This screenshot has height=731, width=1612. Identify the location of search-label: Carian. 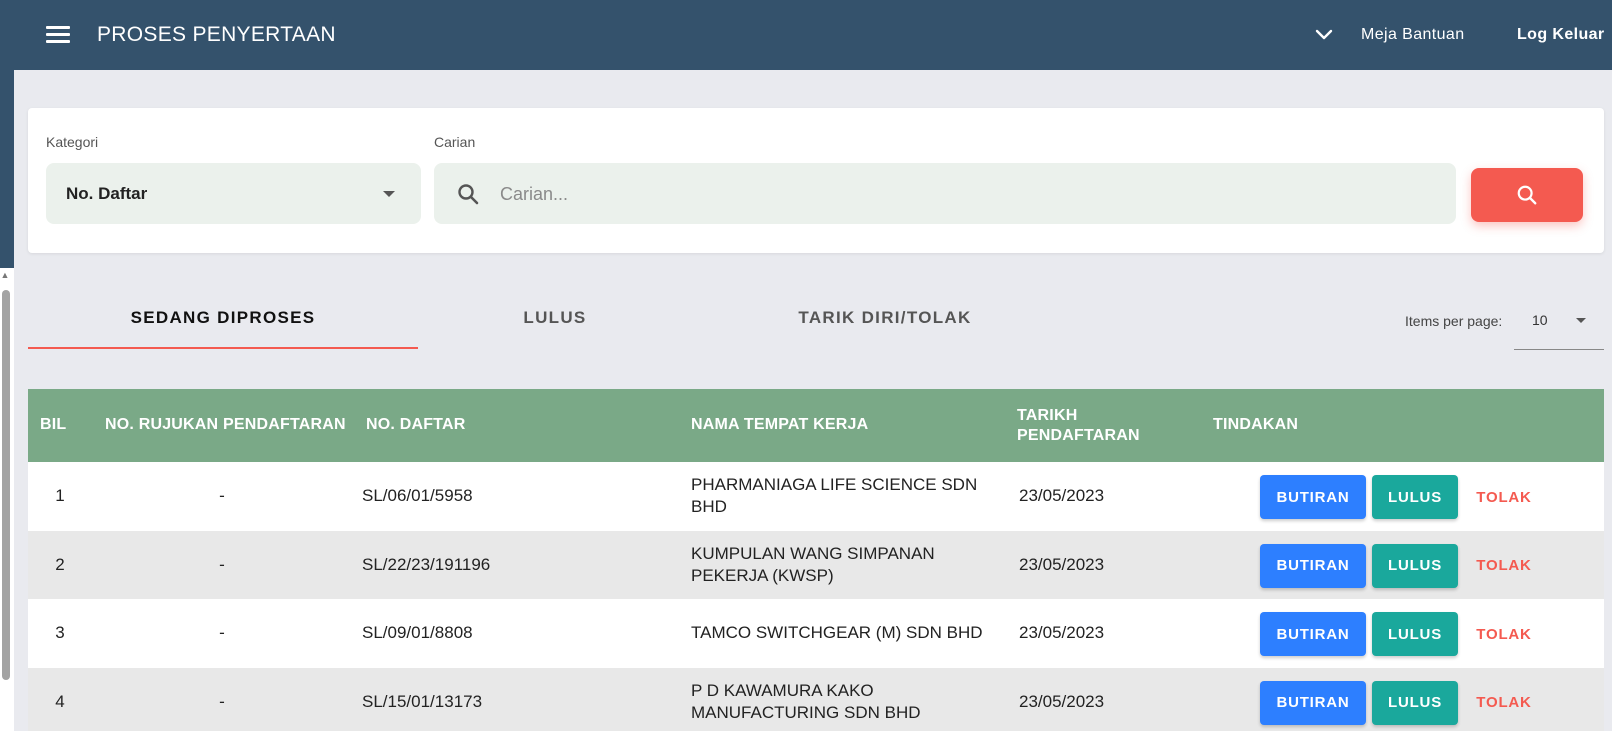
(455, 142).